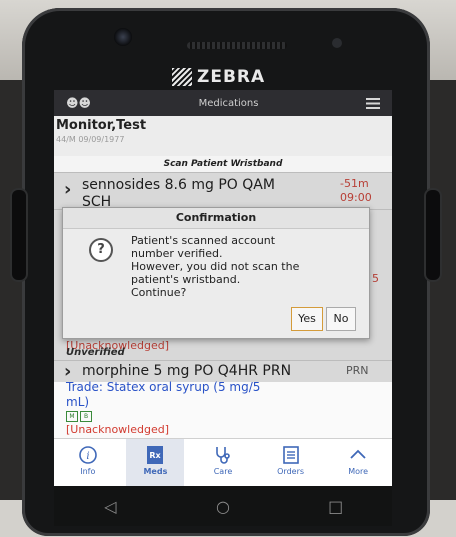 Image resolution: width=456 pixels, height=537 pixels. Describe the element at coordinates (216, 218) in the screenshot. I see `dialog-title: Confirmation` at that location.